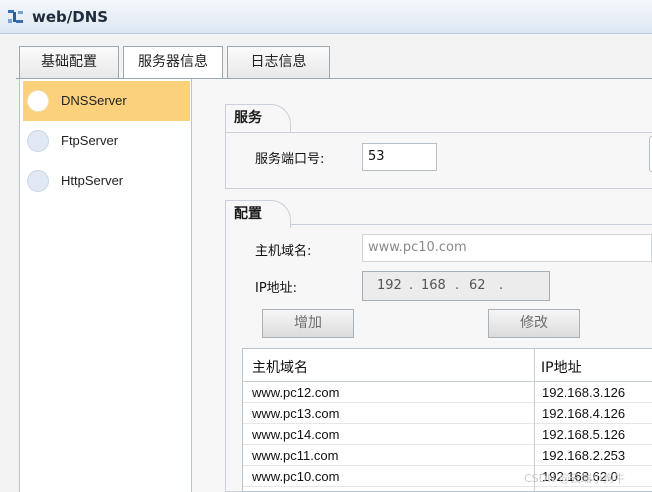 This screenshot has height=492, width=652. What do you see at coordinates (433, 285) in the screenshot?
I see `ip-octet-2: 168` at bounding box center [433, 285].